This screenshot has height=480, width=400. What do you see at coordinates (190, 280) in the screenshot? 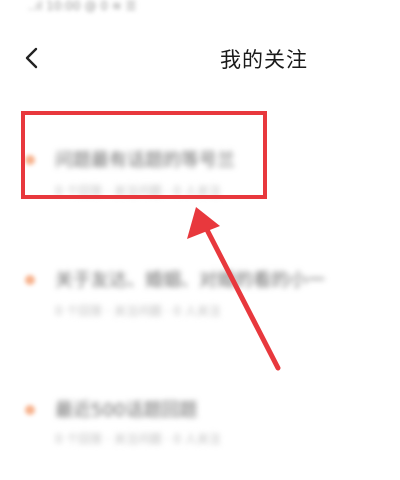
I see `item-title: 关于友达、婚姻、对婚的看的小一` at bounding box center [190, 280].